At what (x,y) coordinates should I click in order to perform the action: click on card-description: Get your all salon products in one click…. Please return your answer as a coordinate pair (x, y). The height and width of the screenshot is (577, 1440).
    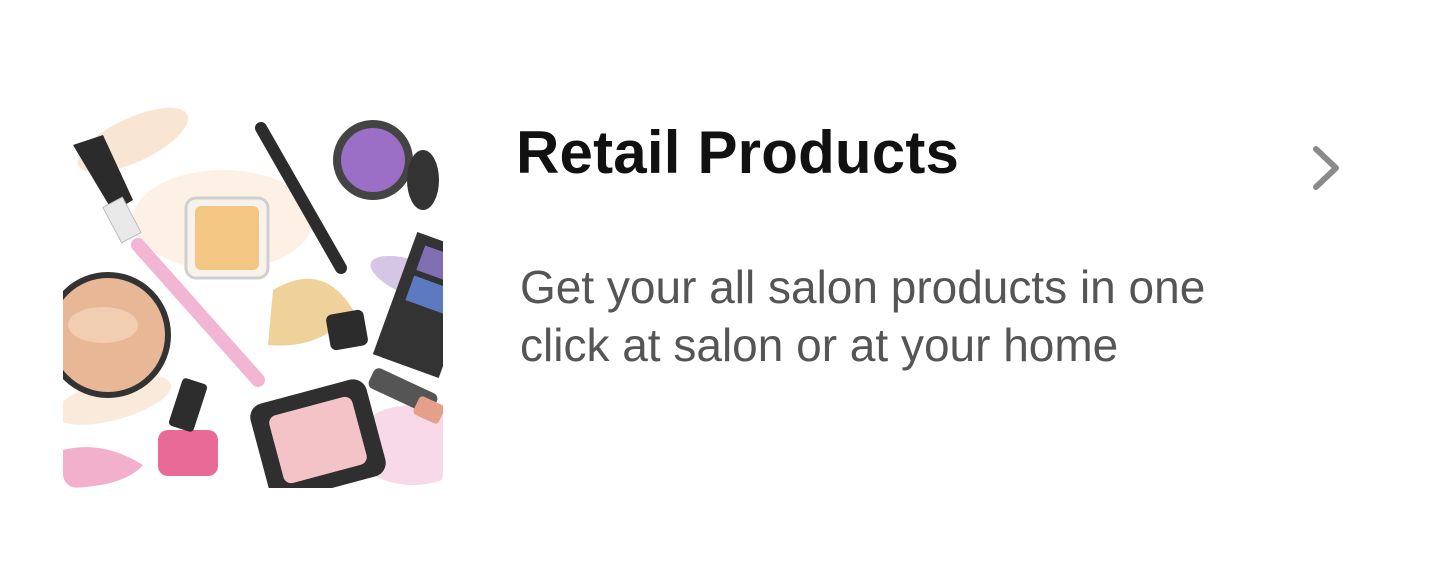
    Looking at the image, I should click on (863, 316).